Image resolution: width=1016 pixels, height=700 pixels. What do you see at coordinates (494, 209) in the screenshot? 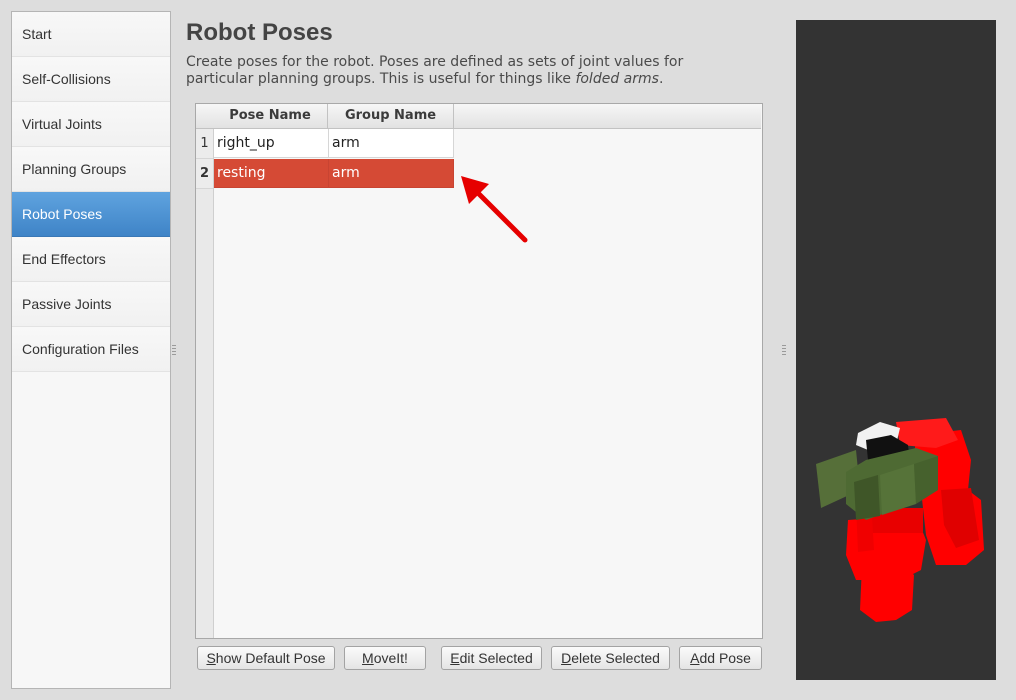
I see `red-arrow-icon` at bounding box center [494, 209].